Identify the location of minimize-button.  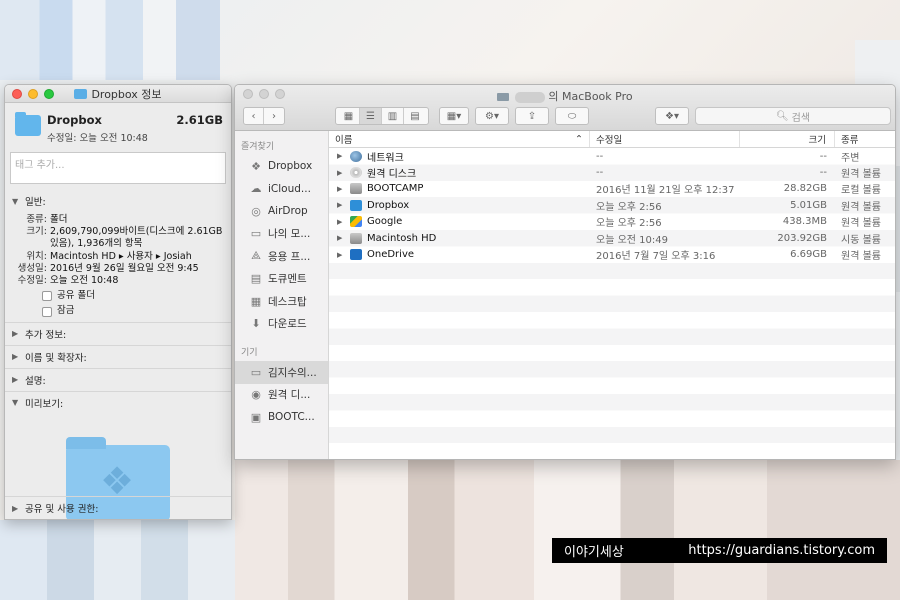
(33, 94).